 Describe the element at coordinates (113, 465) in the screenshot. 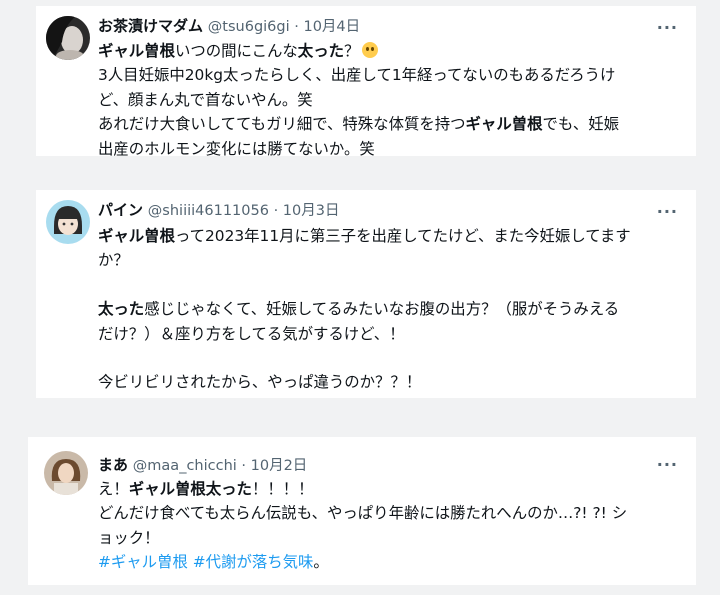

I see `author-name: まあ` at that location.